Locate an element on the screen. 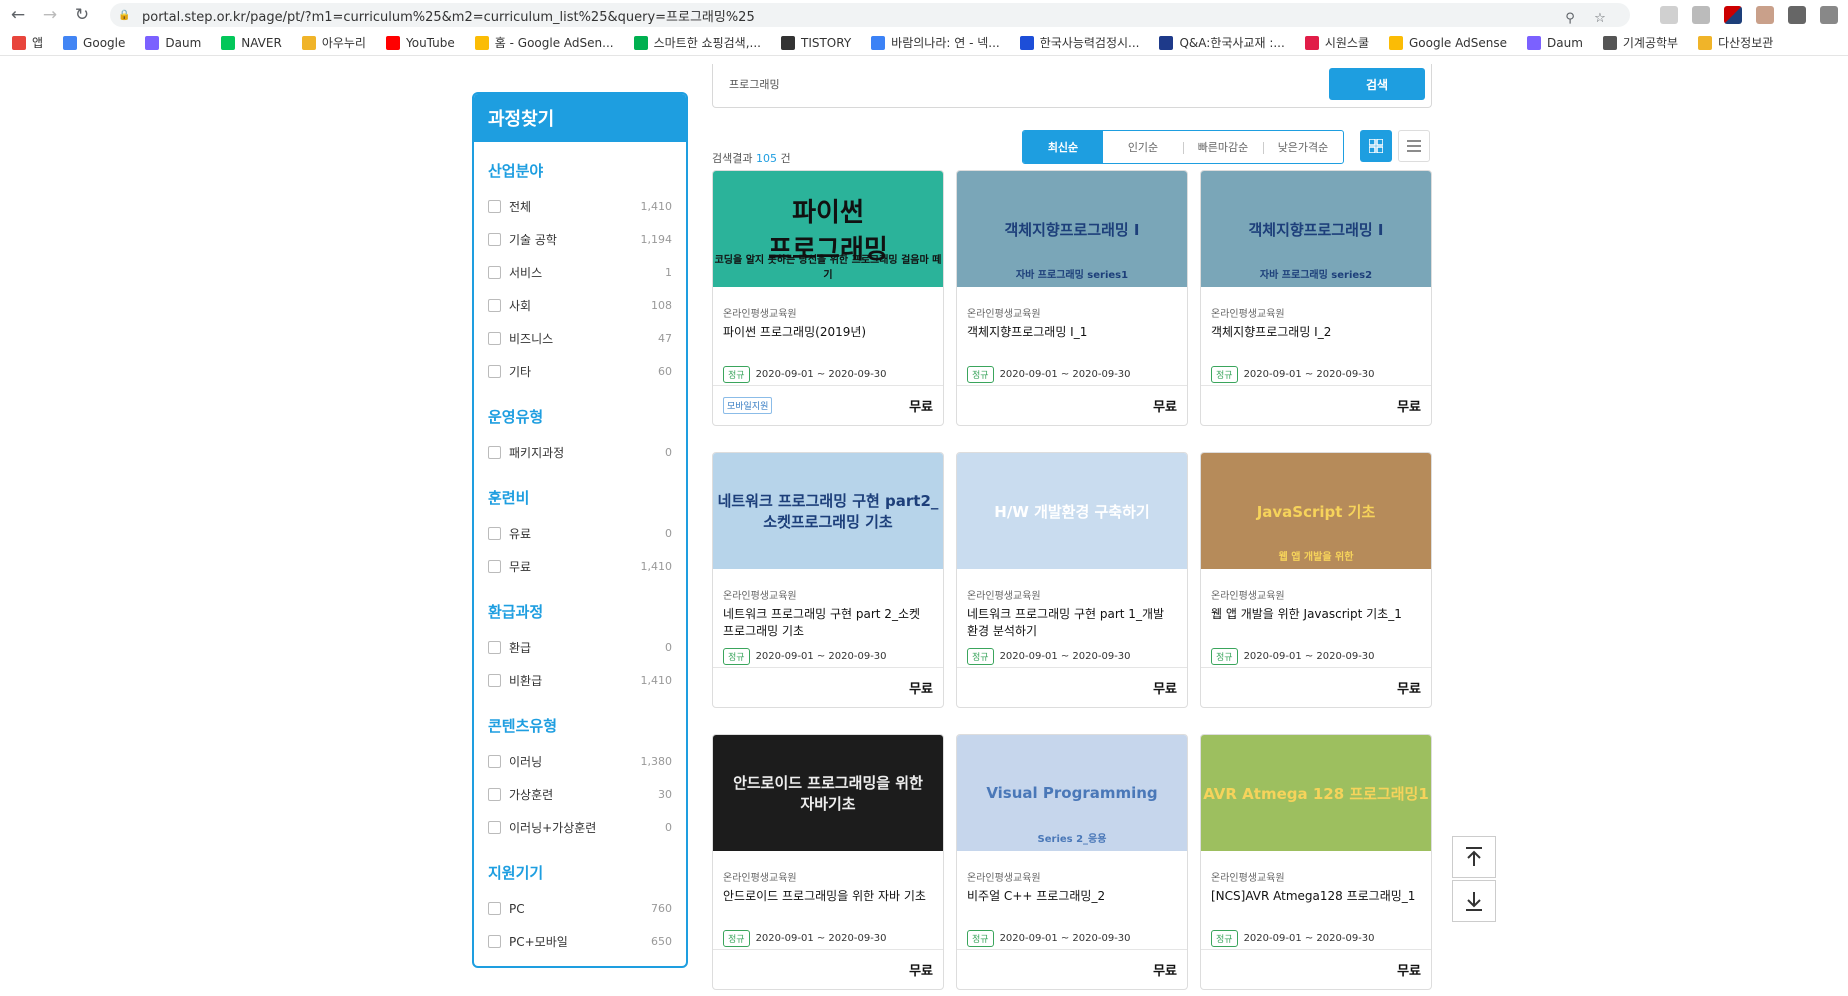 The height and width of the screenshot is (996, 1848). filter-option: 패키지과정 0 is located at coordinates (580, 452).